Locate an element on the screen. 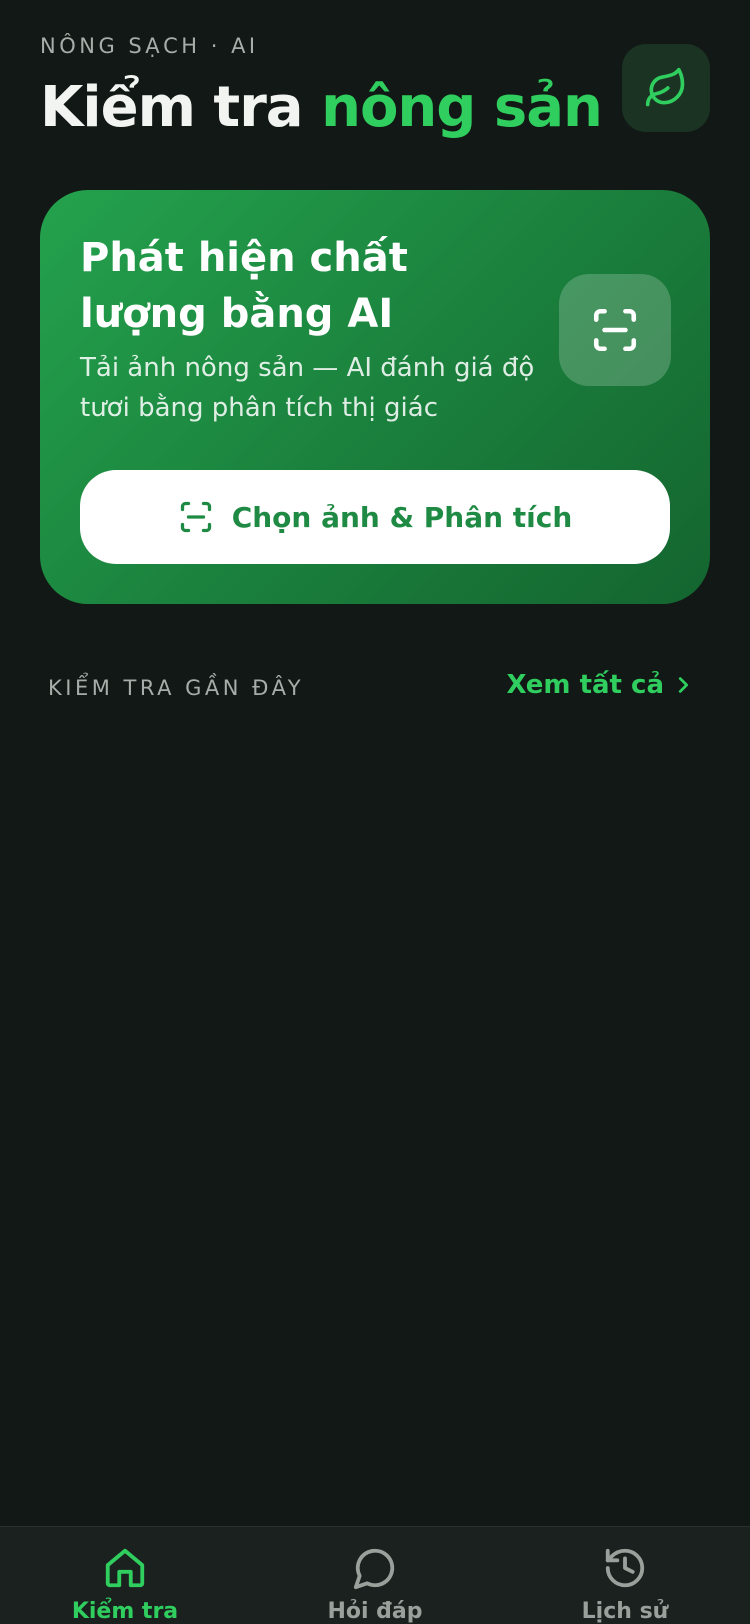 This screenshot has height=1624, width=750. recent-checks-title: KIỂM TRA GẦN ĐÂY is located at coordinates (176, 688).